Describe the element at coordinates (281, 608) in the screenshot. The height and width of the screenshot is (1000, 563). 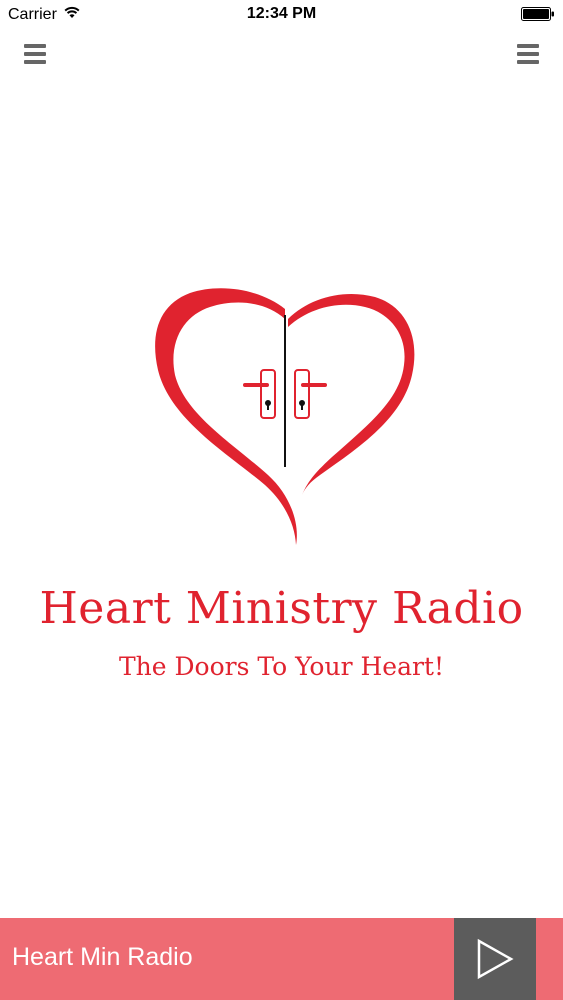
I see `logo-title: Heart Ministry Radio` at that location.